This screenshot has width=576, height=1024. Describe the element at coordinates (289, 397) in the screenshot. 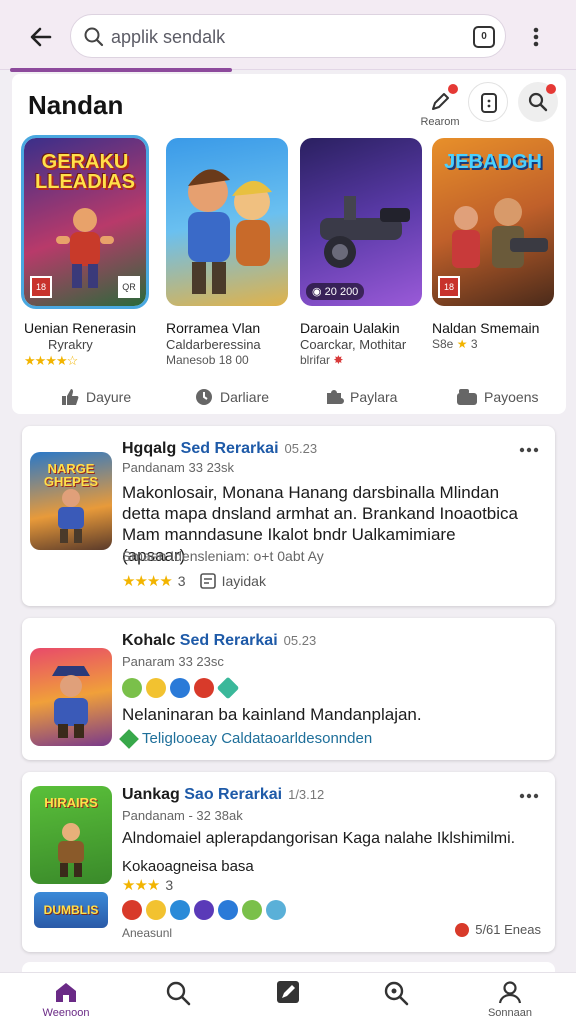

I see `category-row: Dayure Darliare Paylara Payoens` at that location.